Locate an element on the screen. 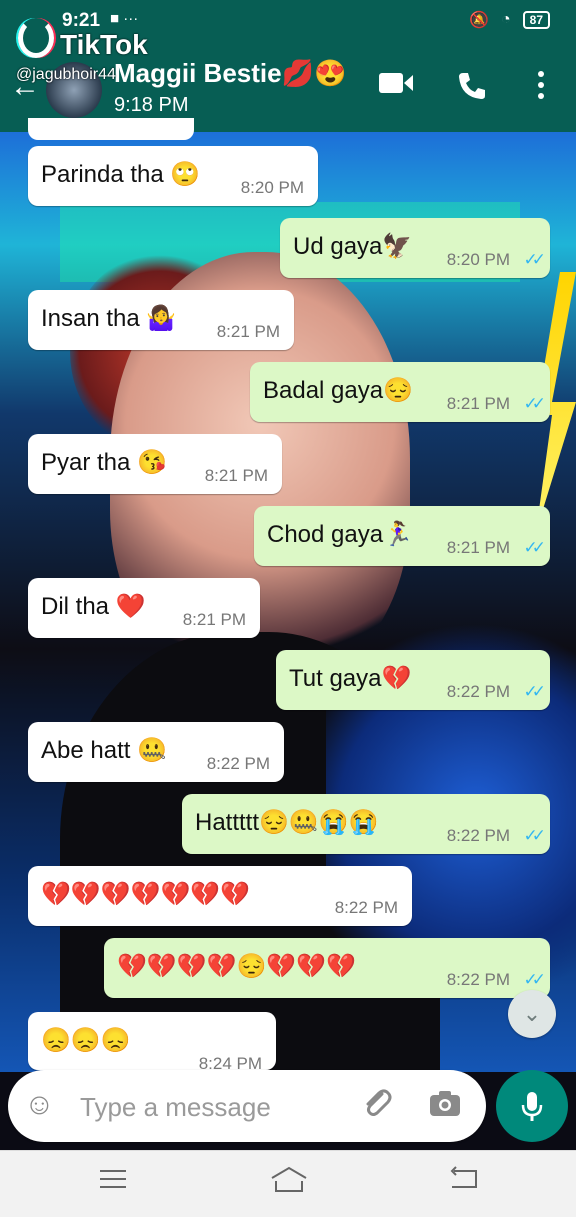 This screenshot has width=576, height=1217. message-text: 💔💔💔💔😔💔💔💔 is located at coordinates (237, 966).